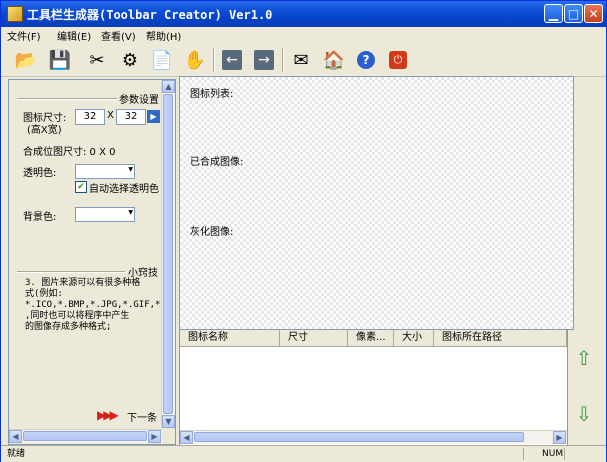  I want to click on forward-arrow-icon: →, so click(264, 60).